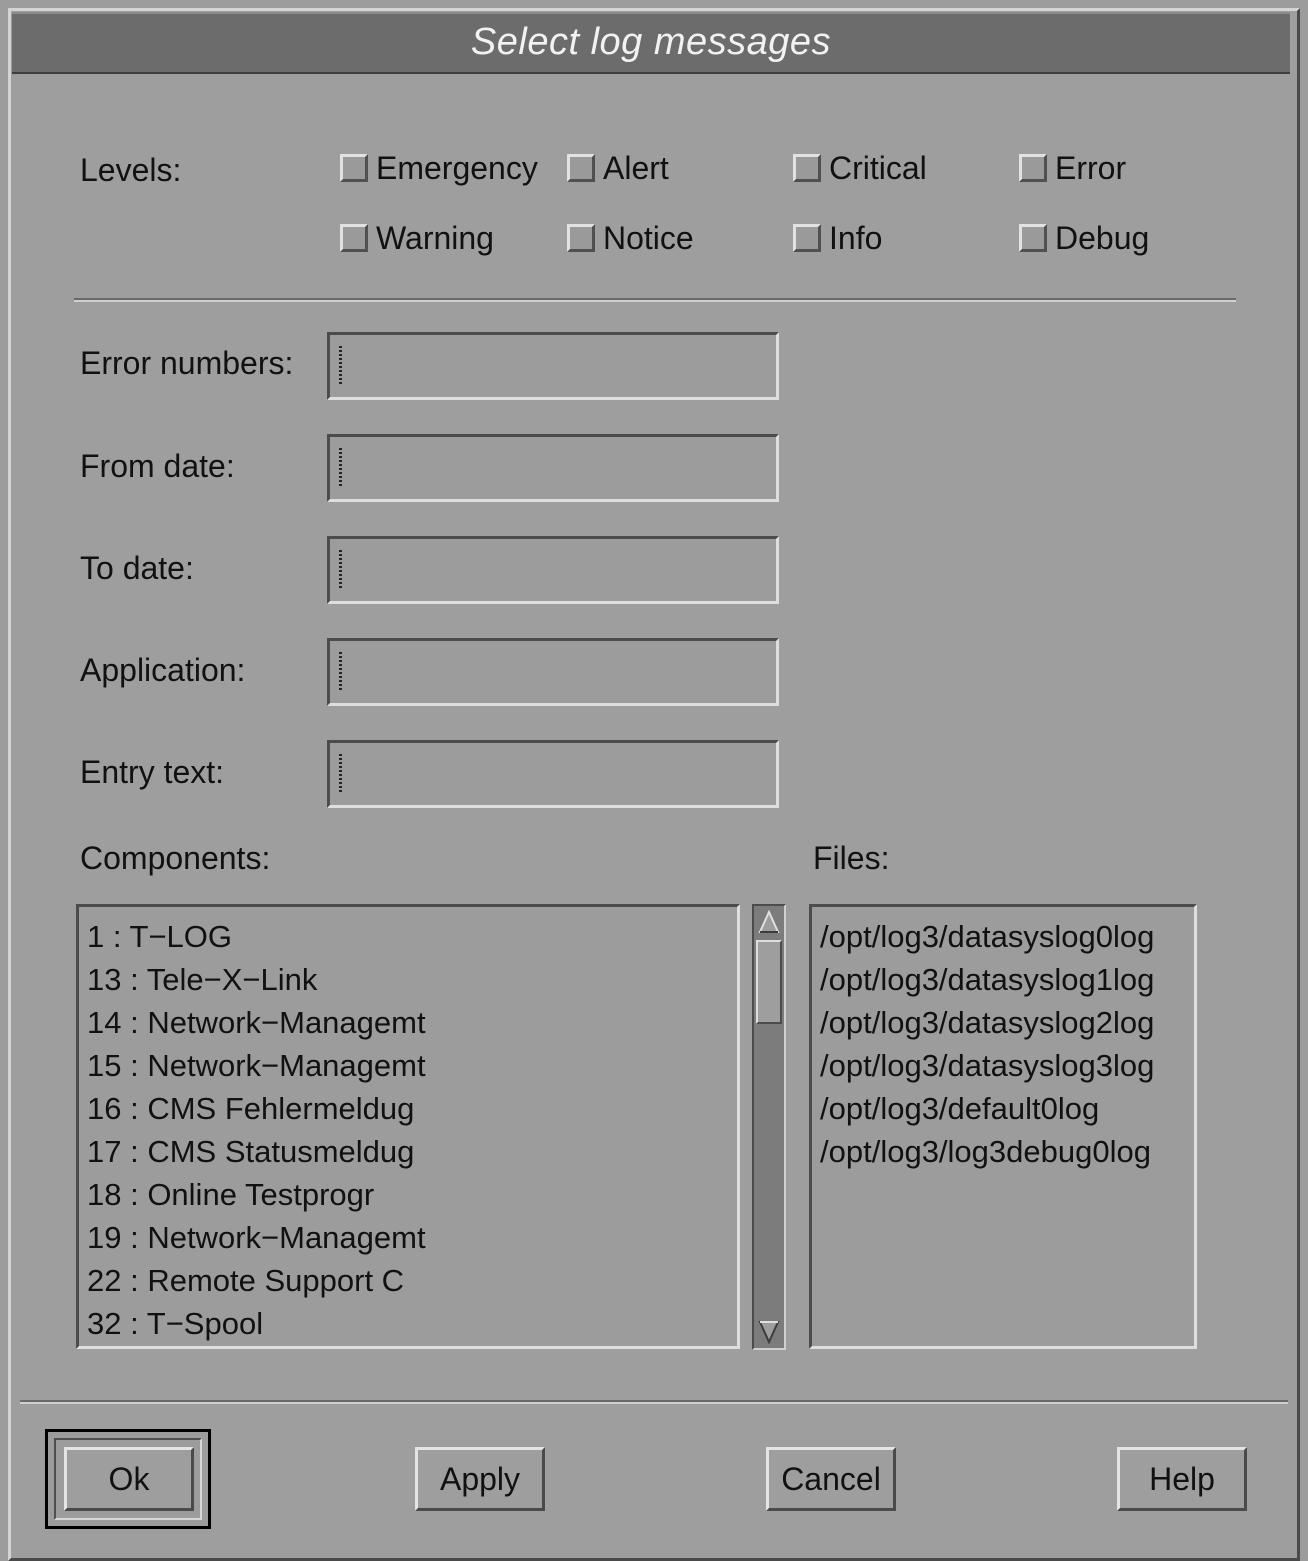  Describe the element at coordinates (408, 1151) in the screenshot. I see `list-item: 17 : CMS Statusmeldug` at that location.